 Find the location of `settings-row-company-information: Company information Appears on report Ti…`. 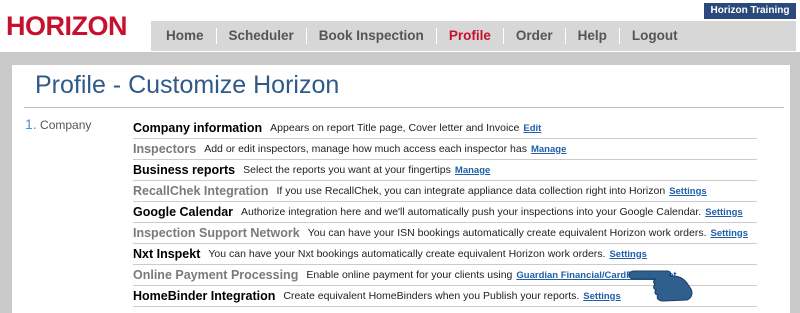

settings-row-company-information: Company information Appears on report Ti… is located at coordinates (445, 128).